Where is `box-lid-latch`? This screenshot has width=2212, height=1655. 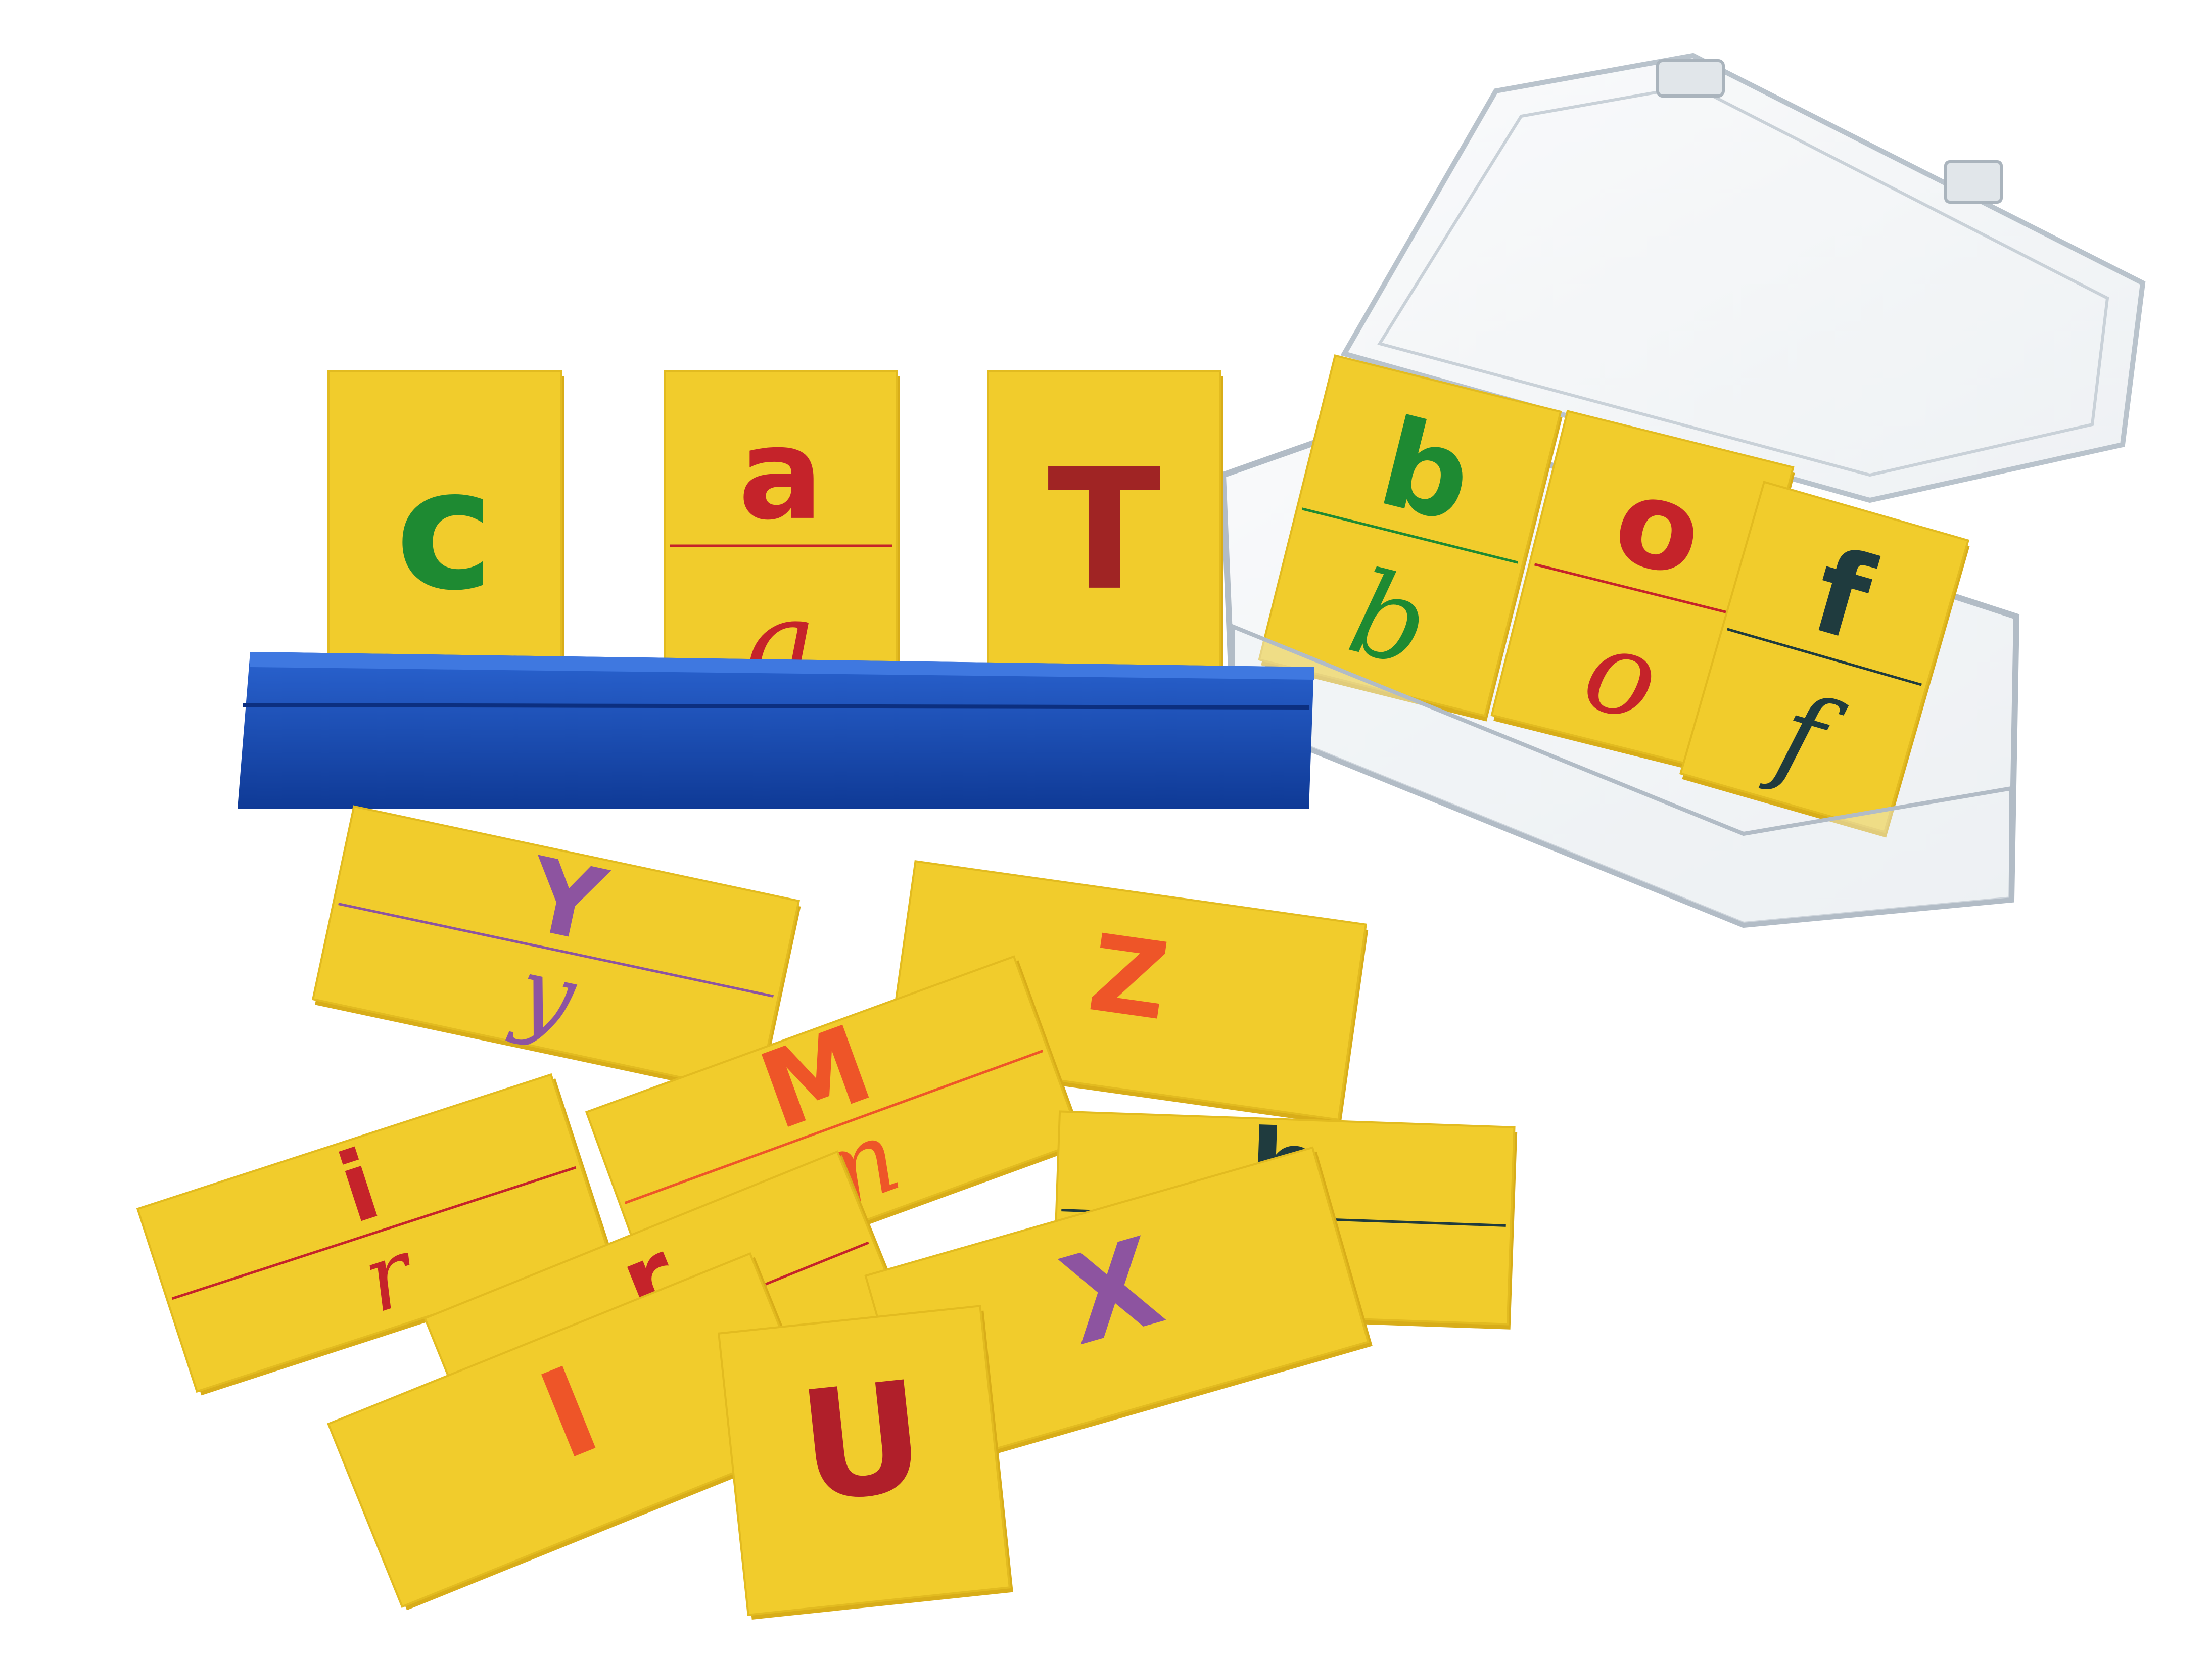 box-lid-latch is located at coordinates (1691, 78).